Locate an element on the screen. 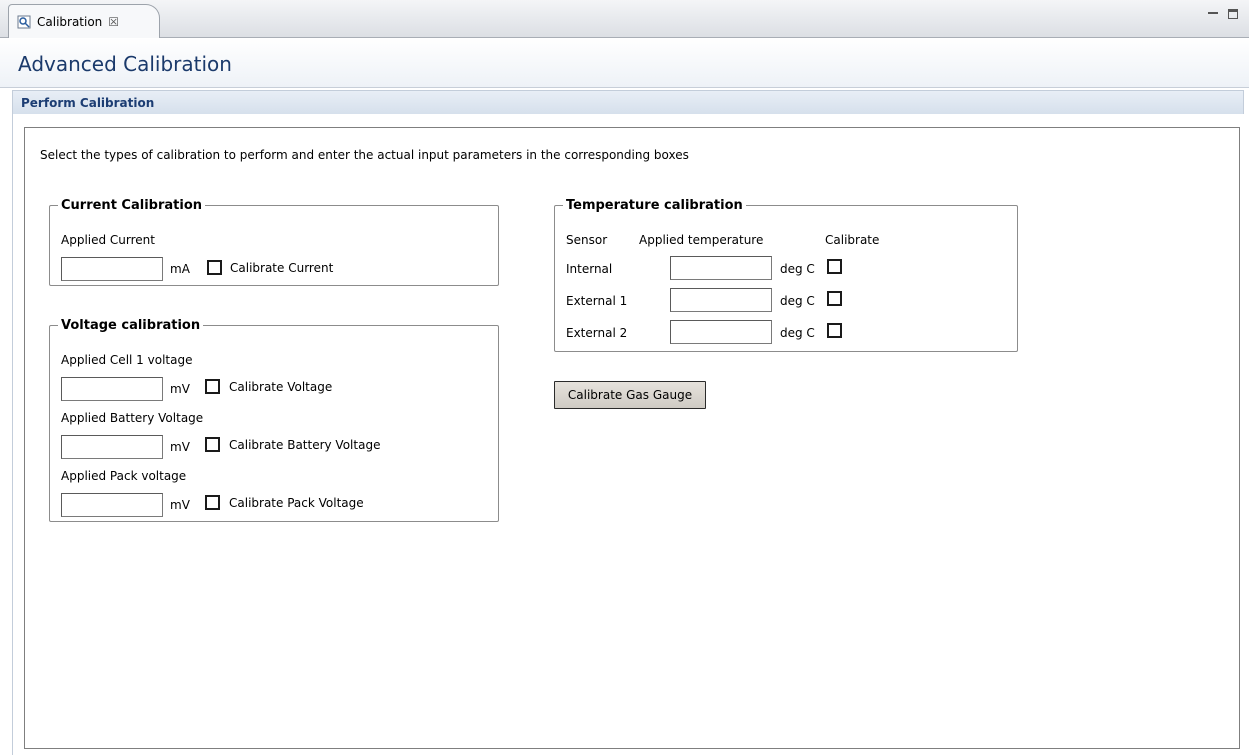  calibrate-voltage-label: Calibrate Voltage is located at coordinates (281, 387).